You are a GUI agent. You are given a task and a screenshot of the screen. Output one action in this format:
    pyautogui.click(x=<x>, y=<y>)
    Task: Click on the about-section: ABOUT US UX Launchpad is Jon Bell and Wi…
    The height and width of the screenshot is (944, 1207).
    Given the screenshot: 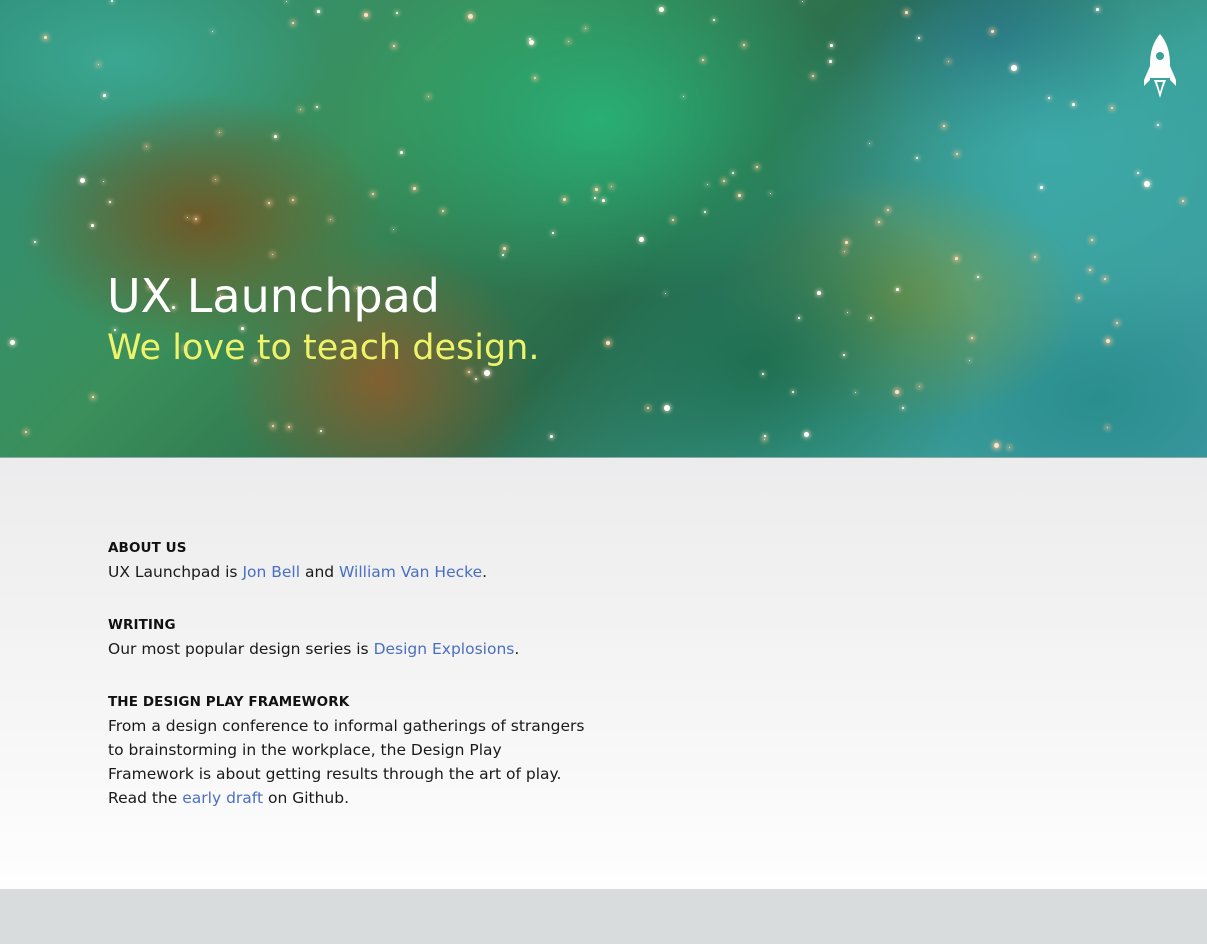 What is the action you would take?
    pyautogui.click(x=348, y=561)
    